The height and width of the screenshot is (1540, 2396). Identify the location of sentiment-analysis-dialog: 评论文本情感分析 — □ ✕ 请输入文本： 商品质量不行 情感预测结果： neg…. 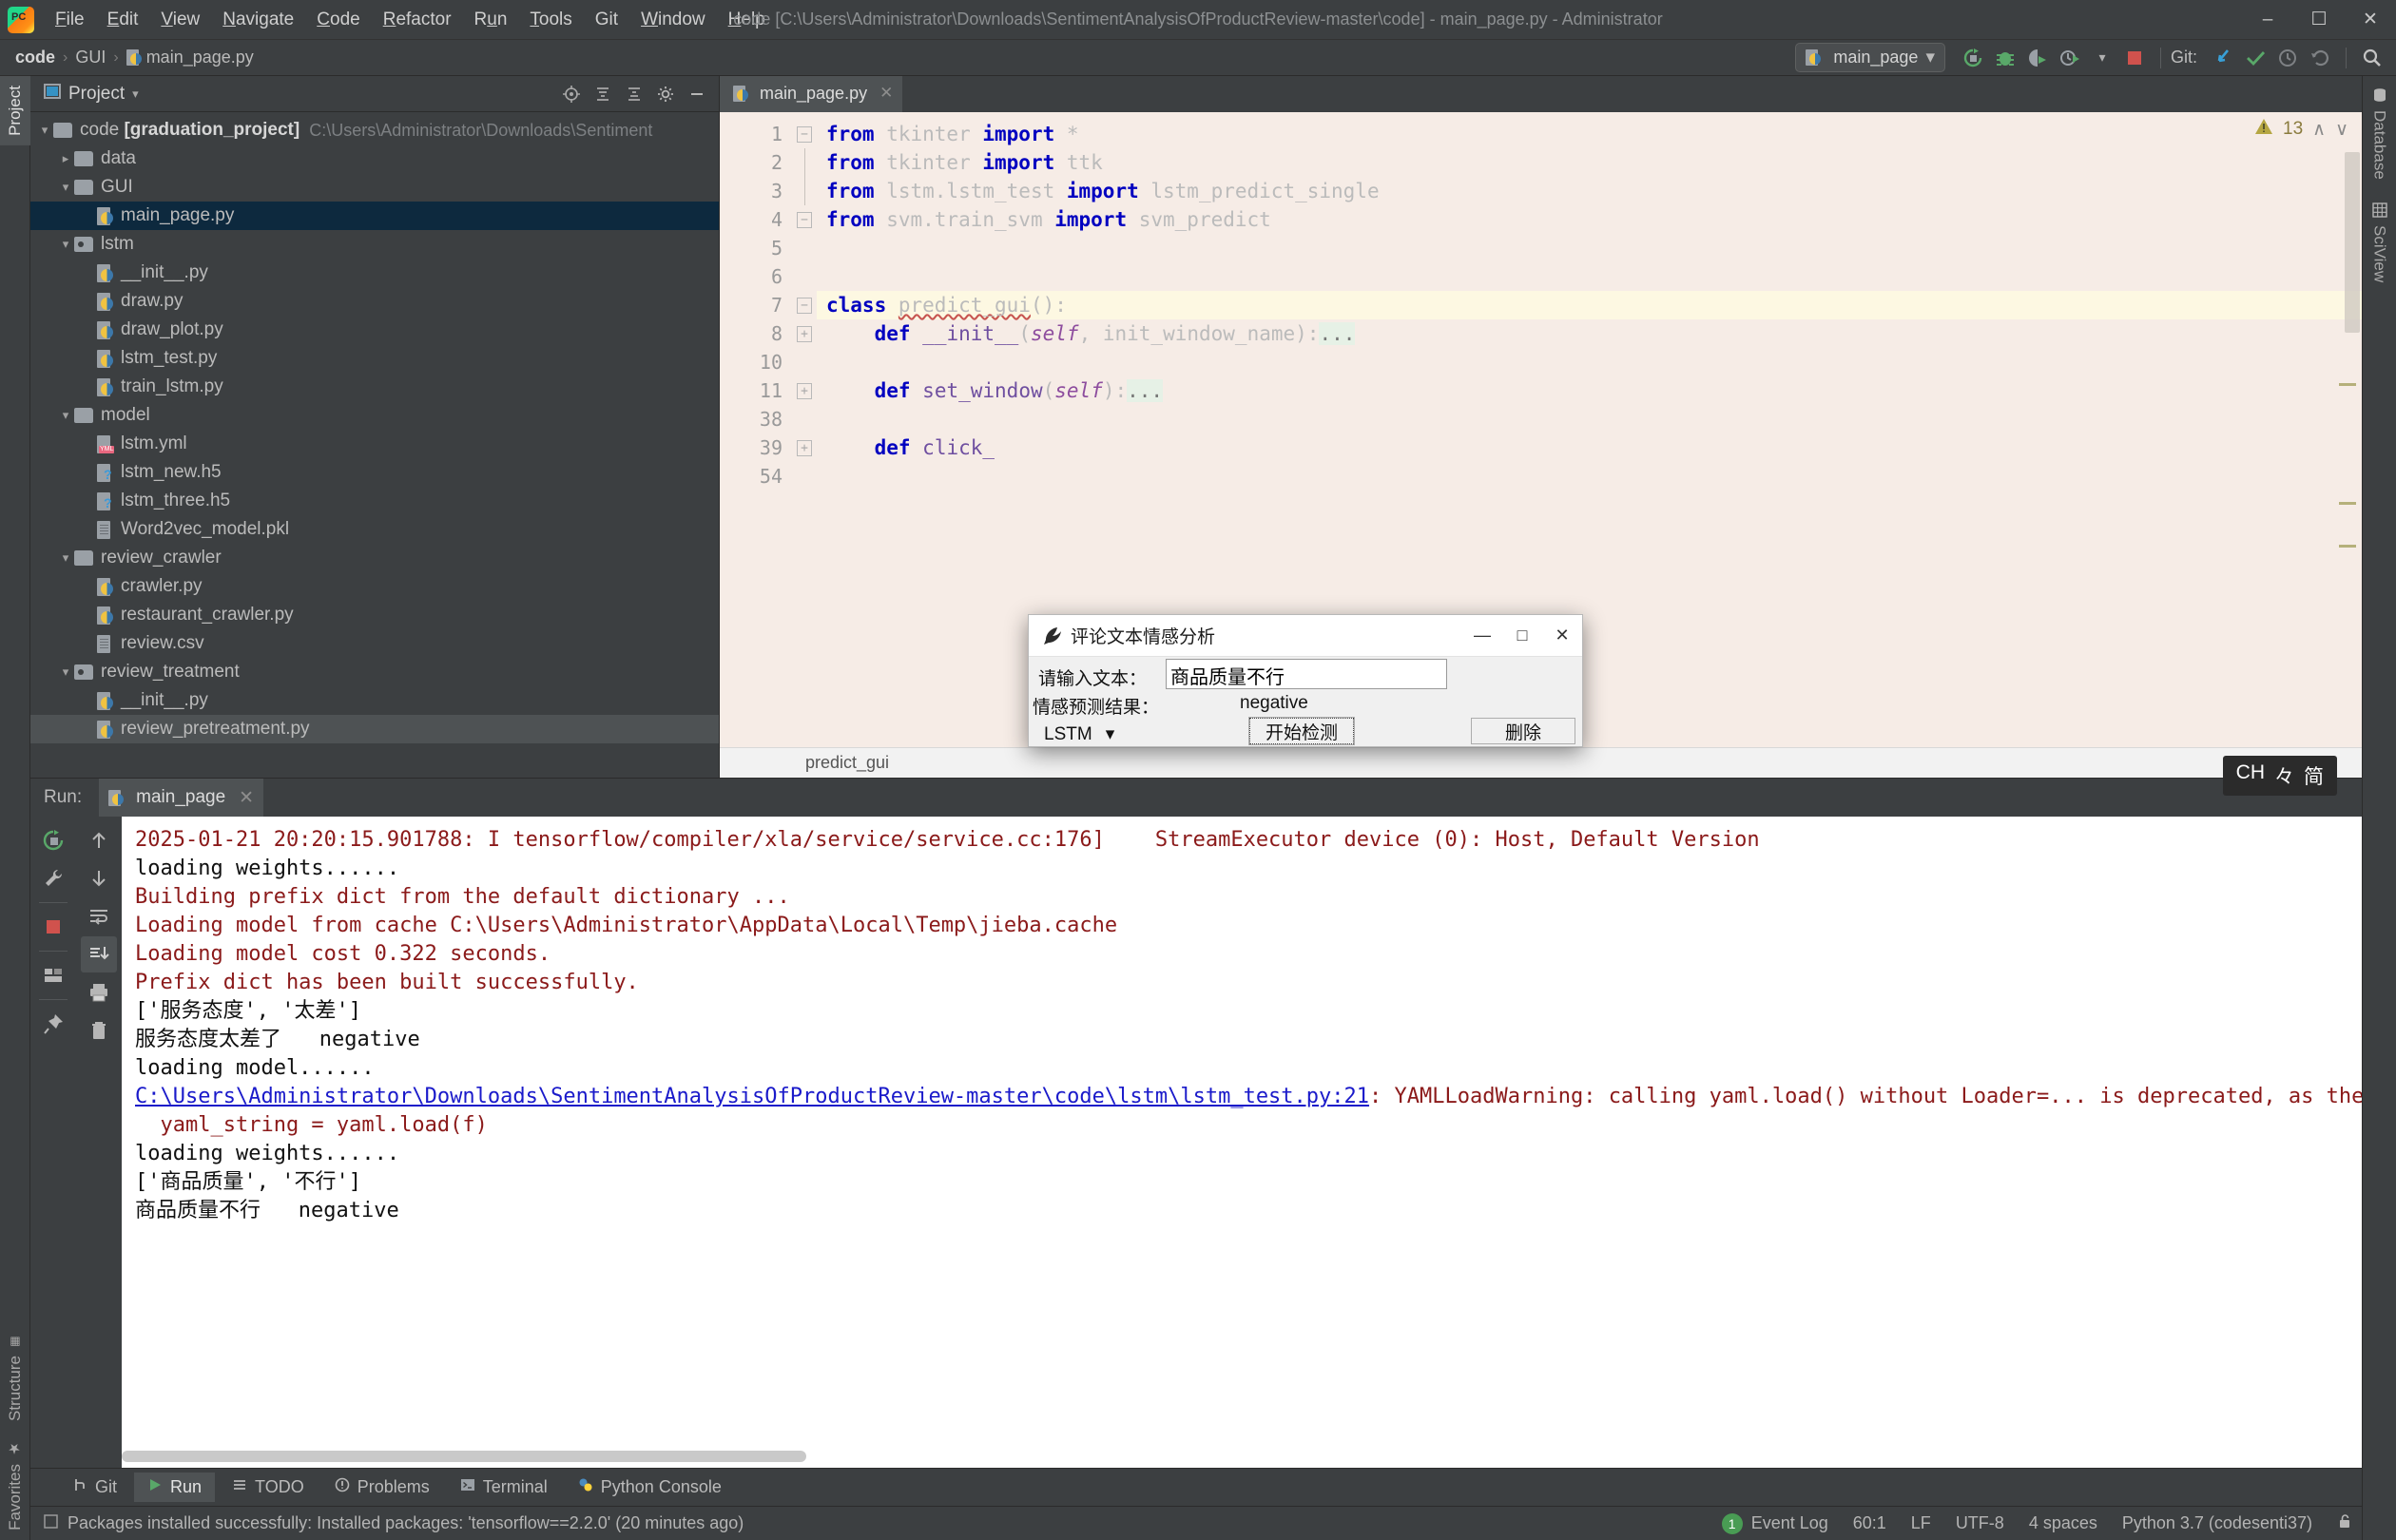
(1305, 680).